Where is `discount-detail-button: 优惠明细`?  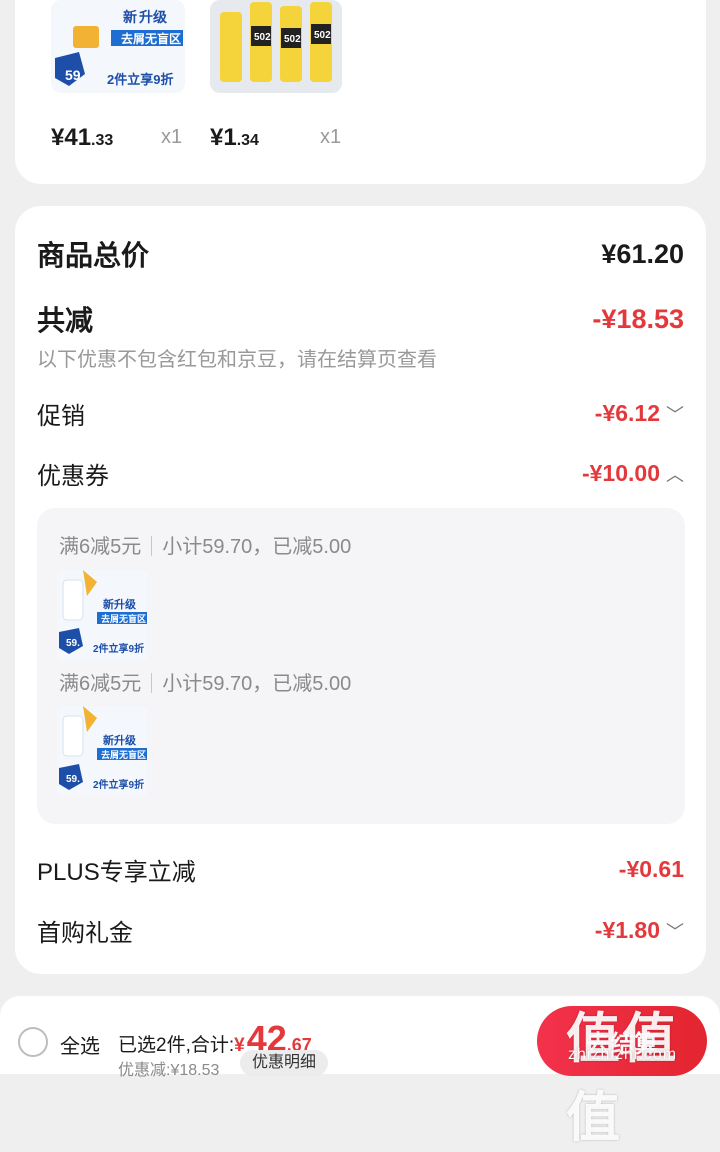 discount-detail-button: 优惠明细 is located at coordinates (284, 1063).